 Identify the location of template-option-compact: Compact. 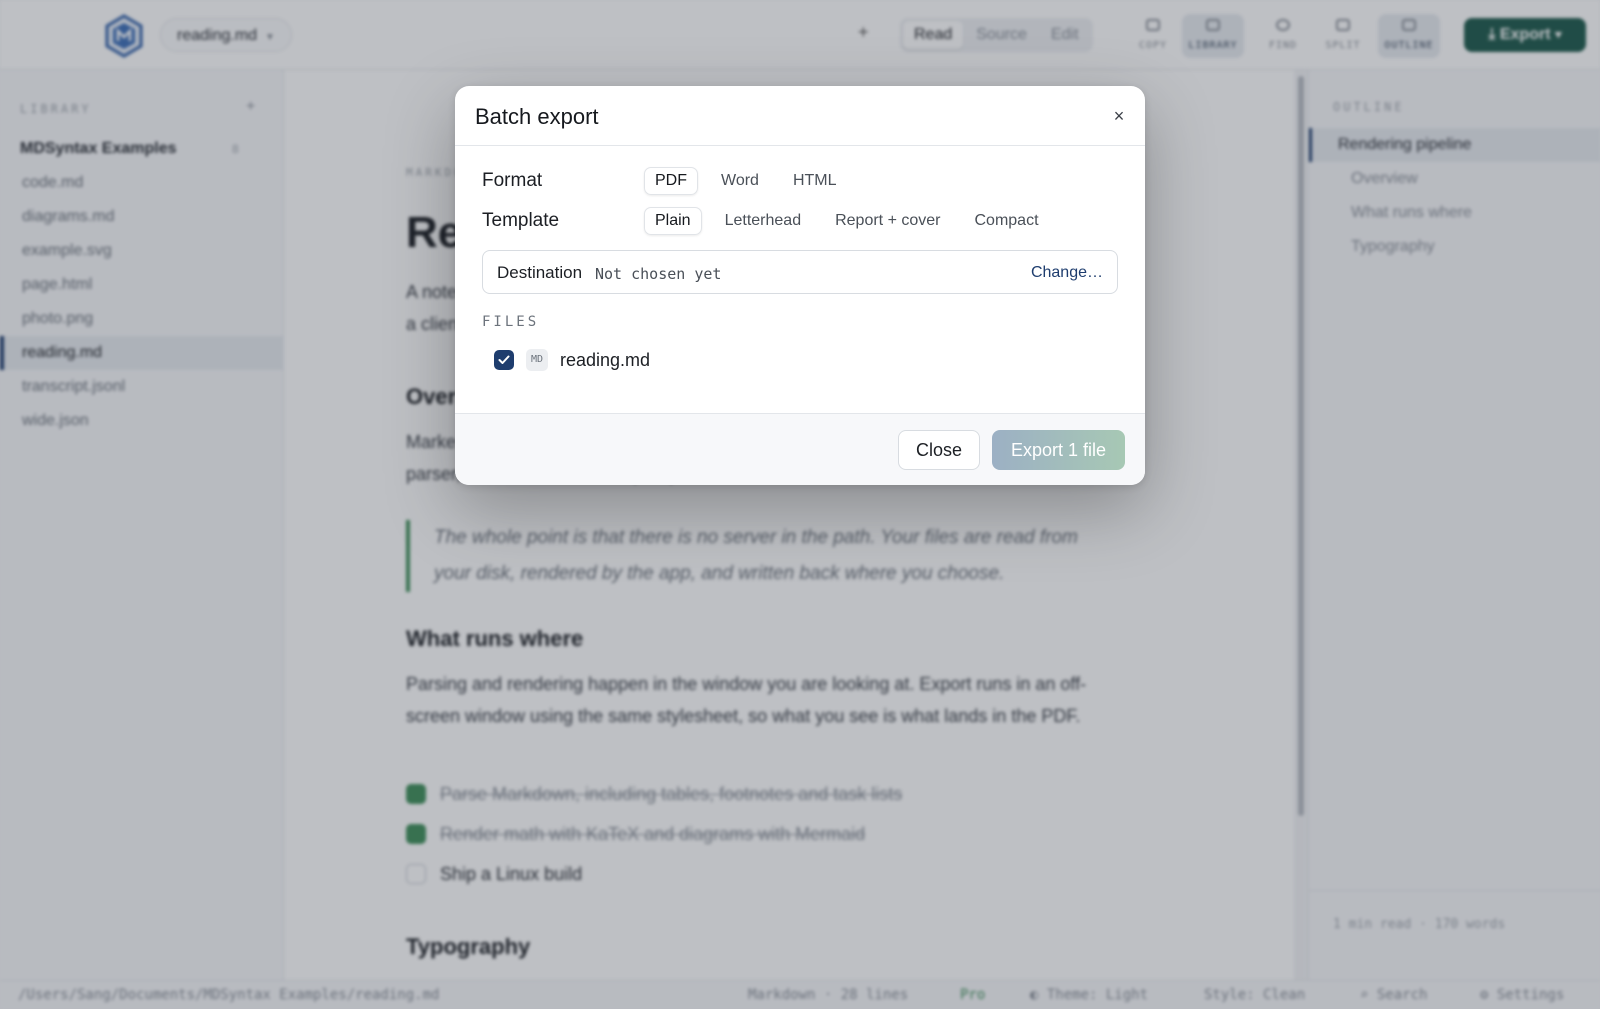
(1006, 221).